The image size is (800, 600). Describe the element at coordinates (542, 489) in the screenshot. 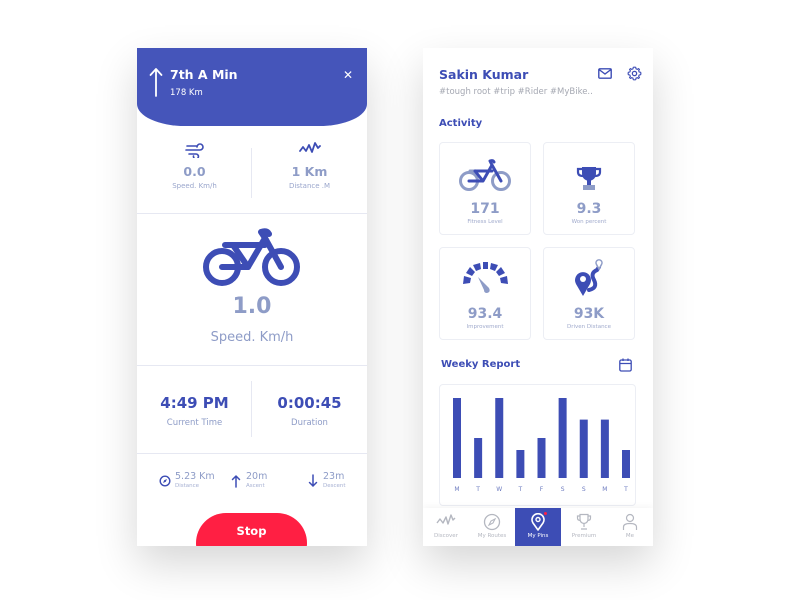

I see `x-tick-label: F` at that location.